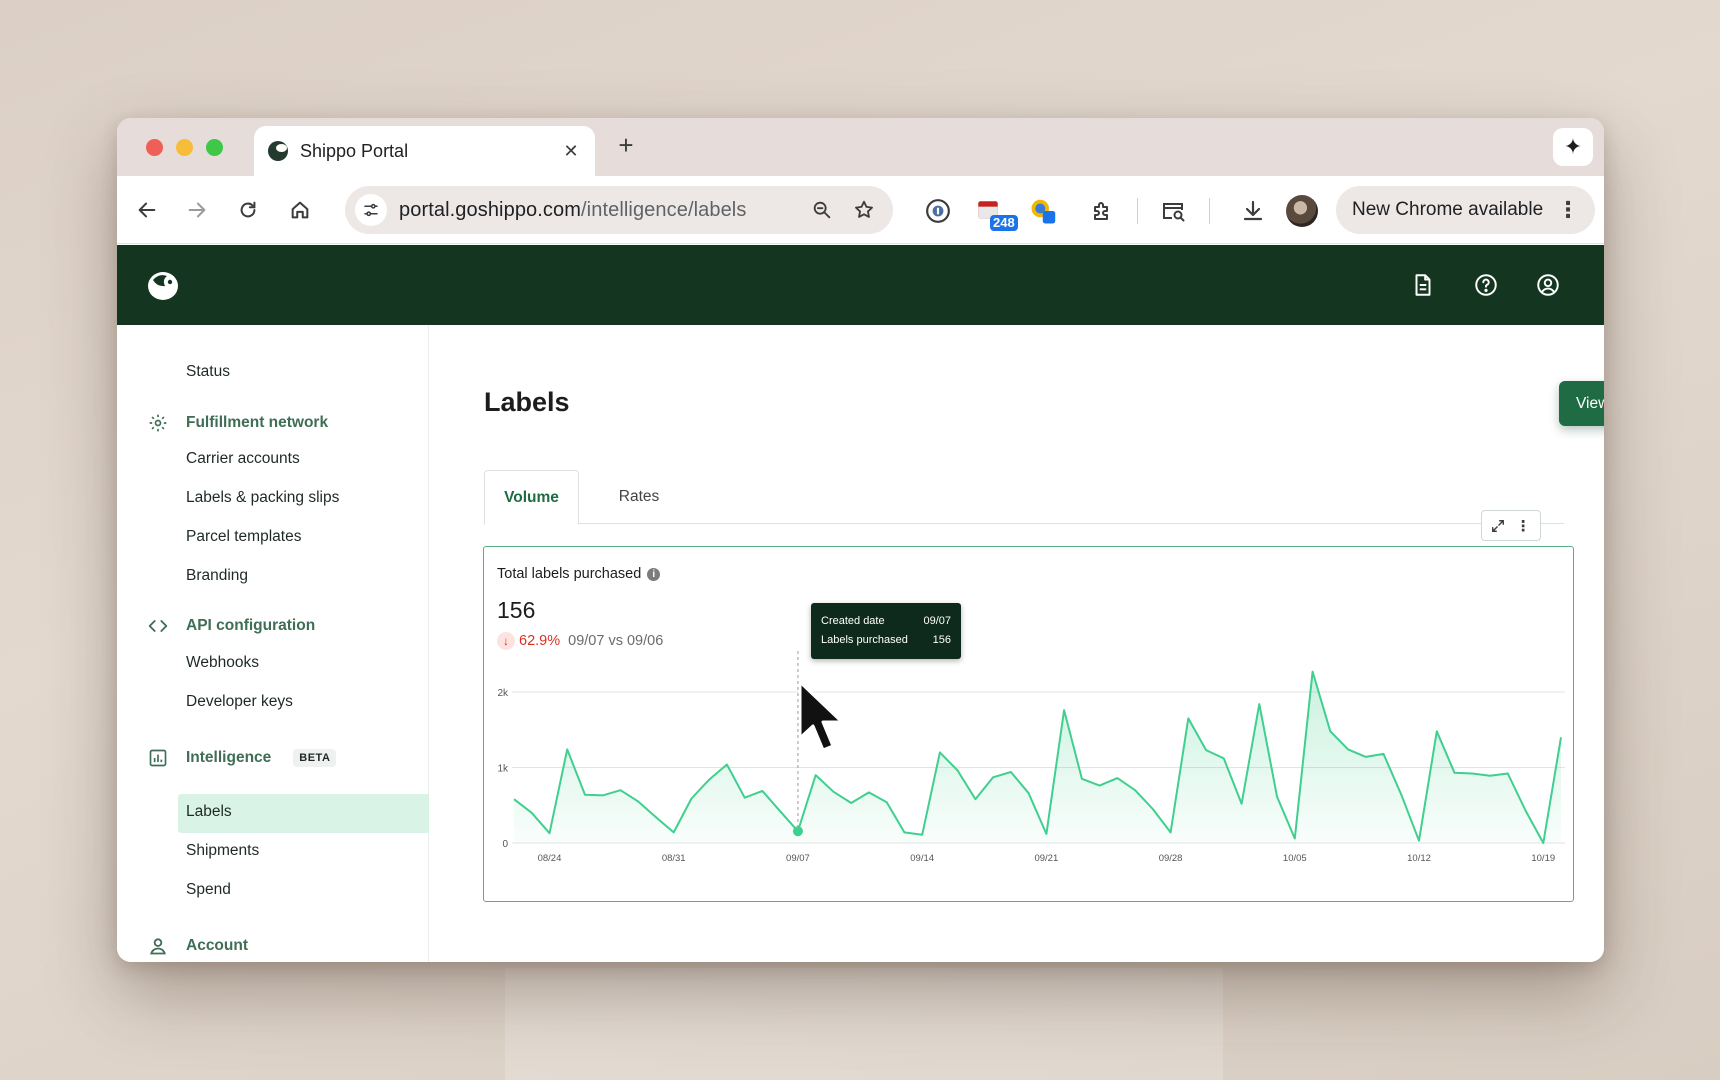 This screenshot has height=1080, width=1720. What do you see at coordinates (208, 372) in the screenshot?
I see `sidebar-item-status: Status` at bounding box center [208, 372].